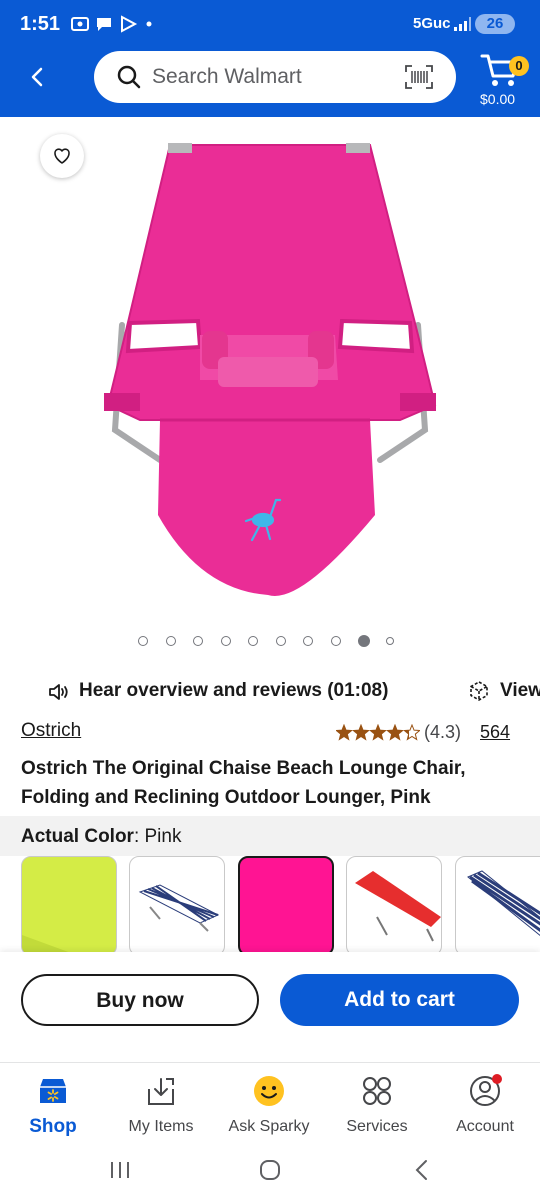 The height and width of the screenshot is (1200, 540). Describe the element at coordinates (286, 906) in the screenshot. I see `swatch-pink` at that location.